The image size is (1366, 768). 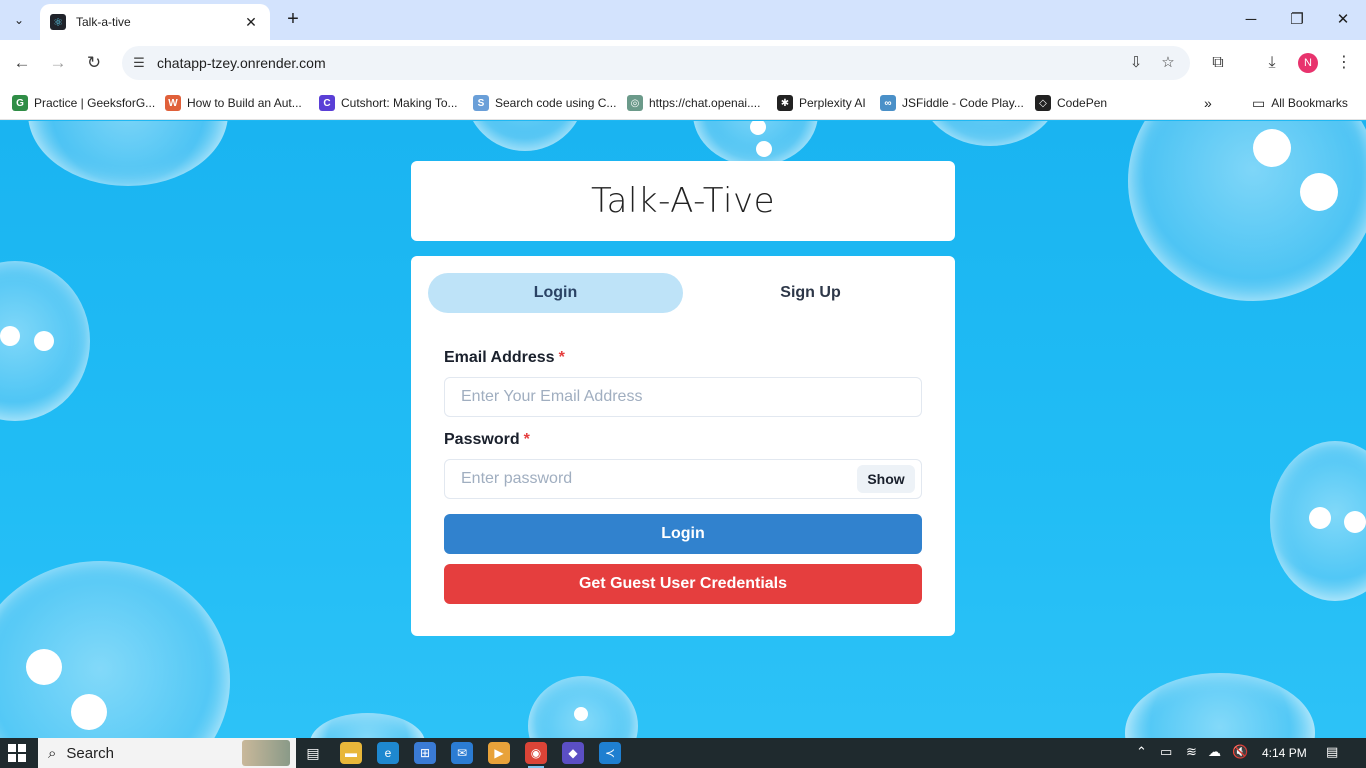 What do you see at coordinates (1168, 63) in the screenshot?
I see `bookmark-star-icon: ☆` at bounding box center [1168, 63].